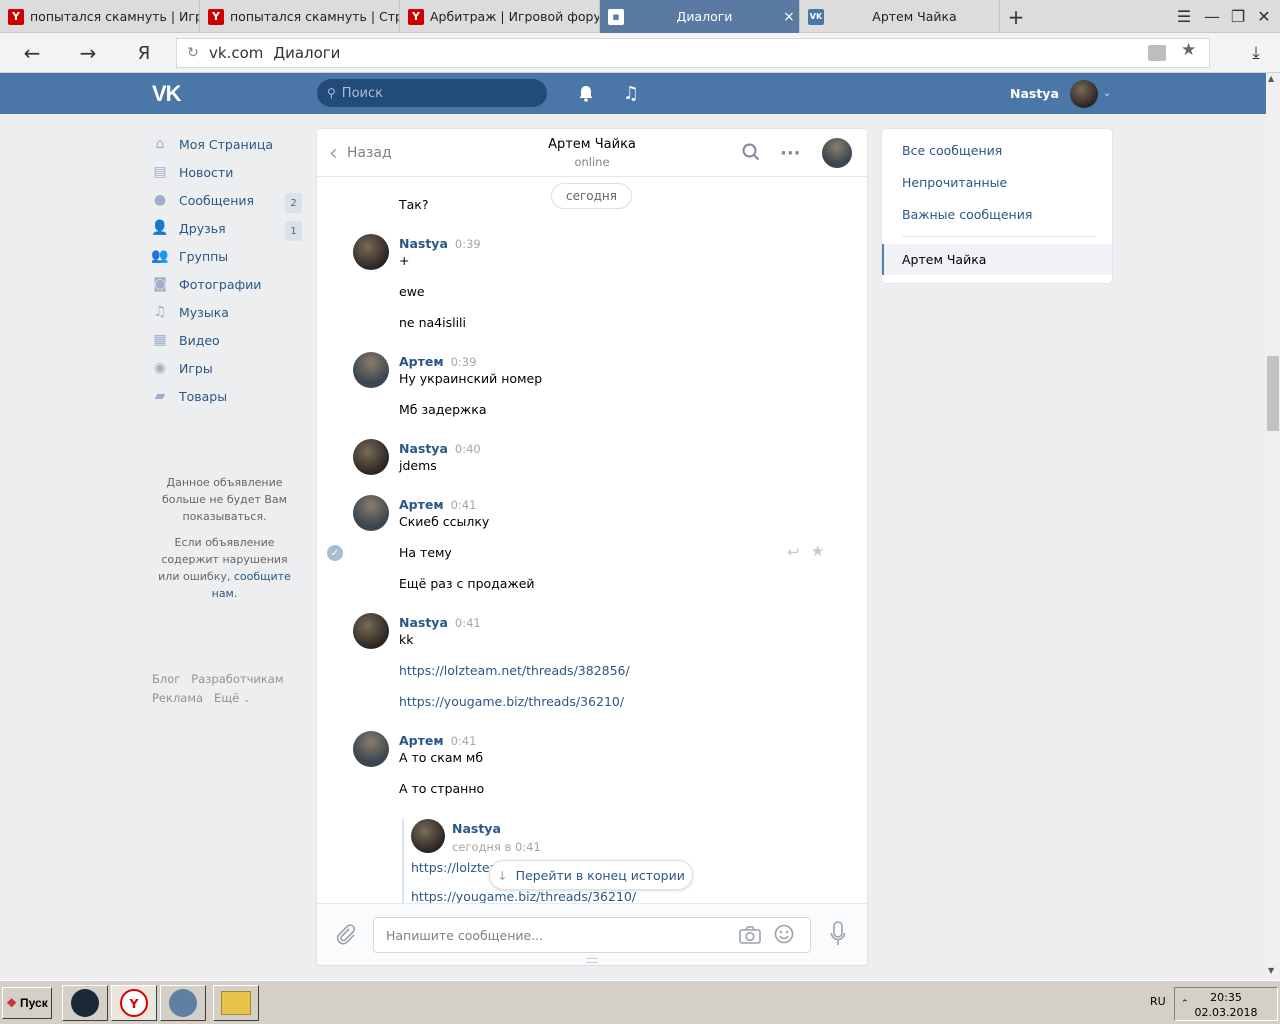  I want to click on browser-tab-3: Y Арбитраж | Игровой форум, so click(500, 16).